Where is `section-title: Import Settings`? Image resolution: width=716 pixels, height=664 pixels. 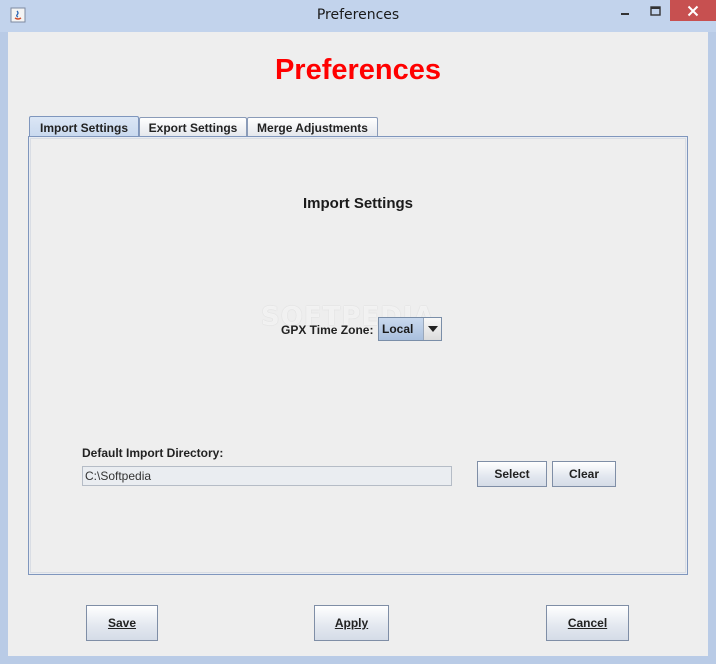
section-title: Import Settings is located at coordinates (357, 203).